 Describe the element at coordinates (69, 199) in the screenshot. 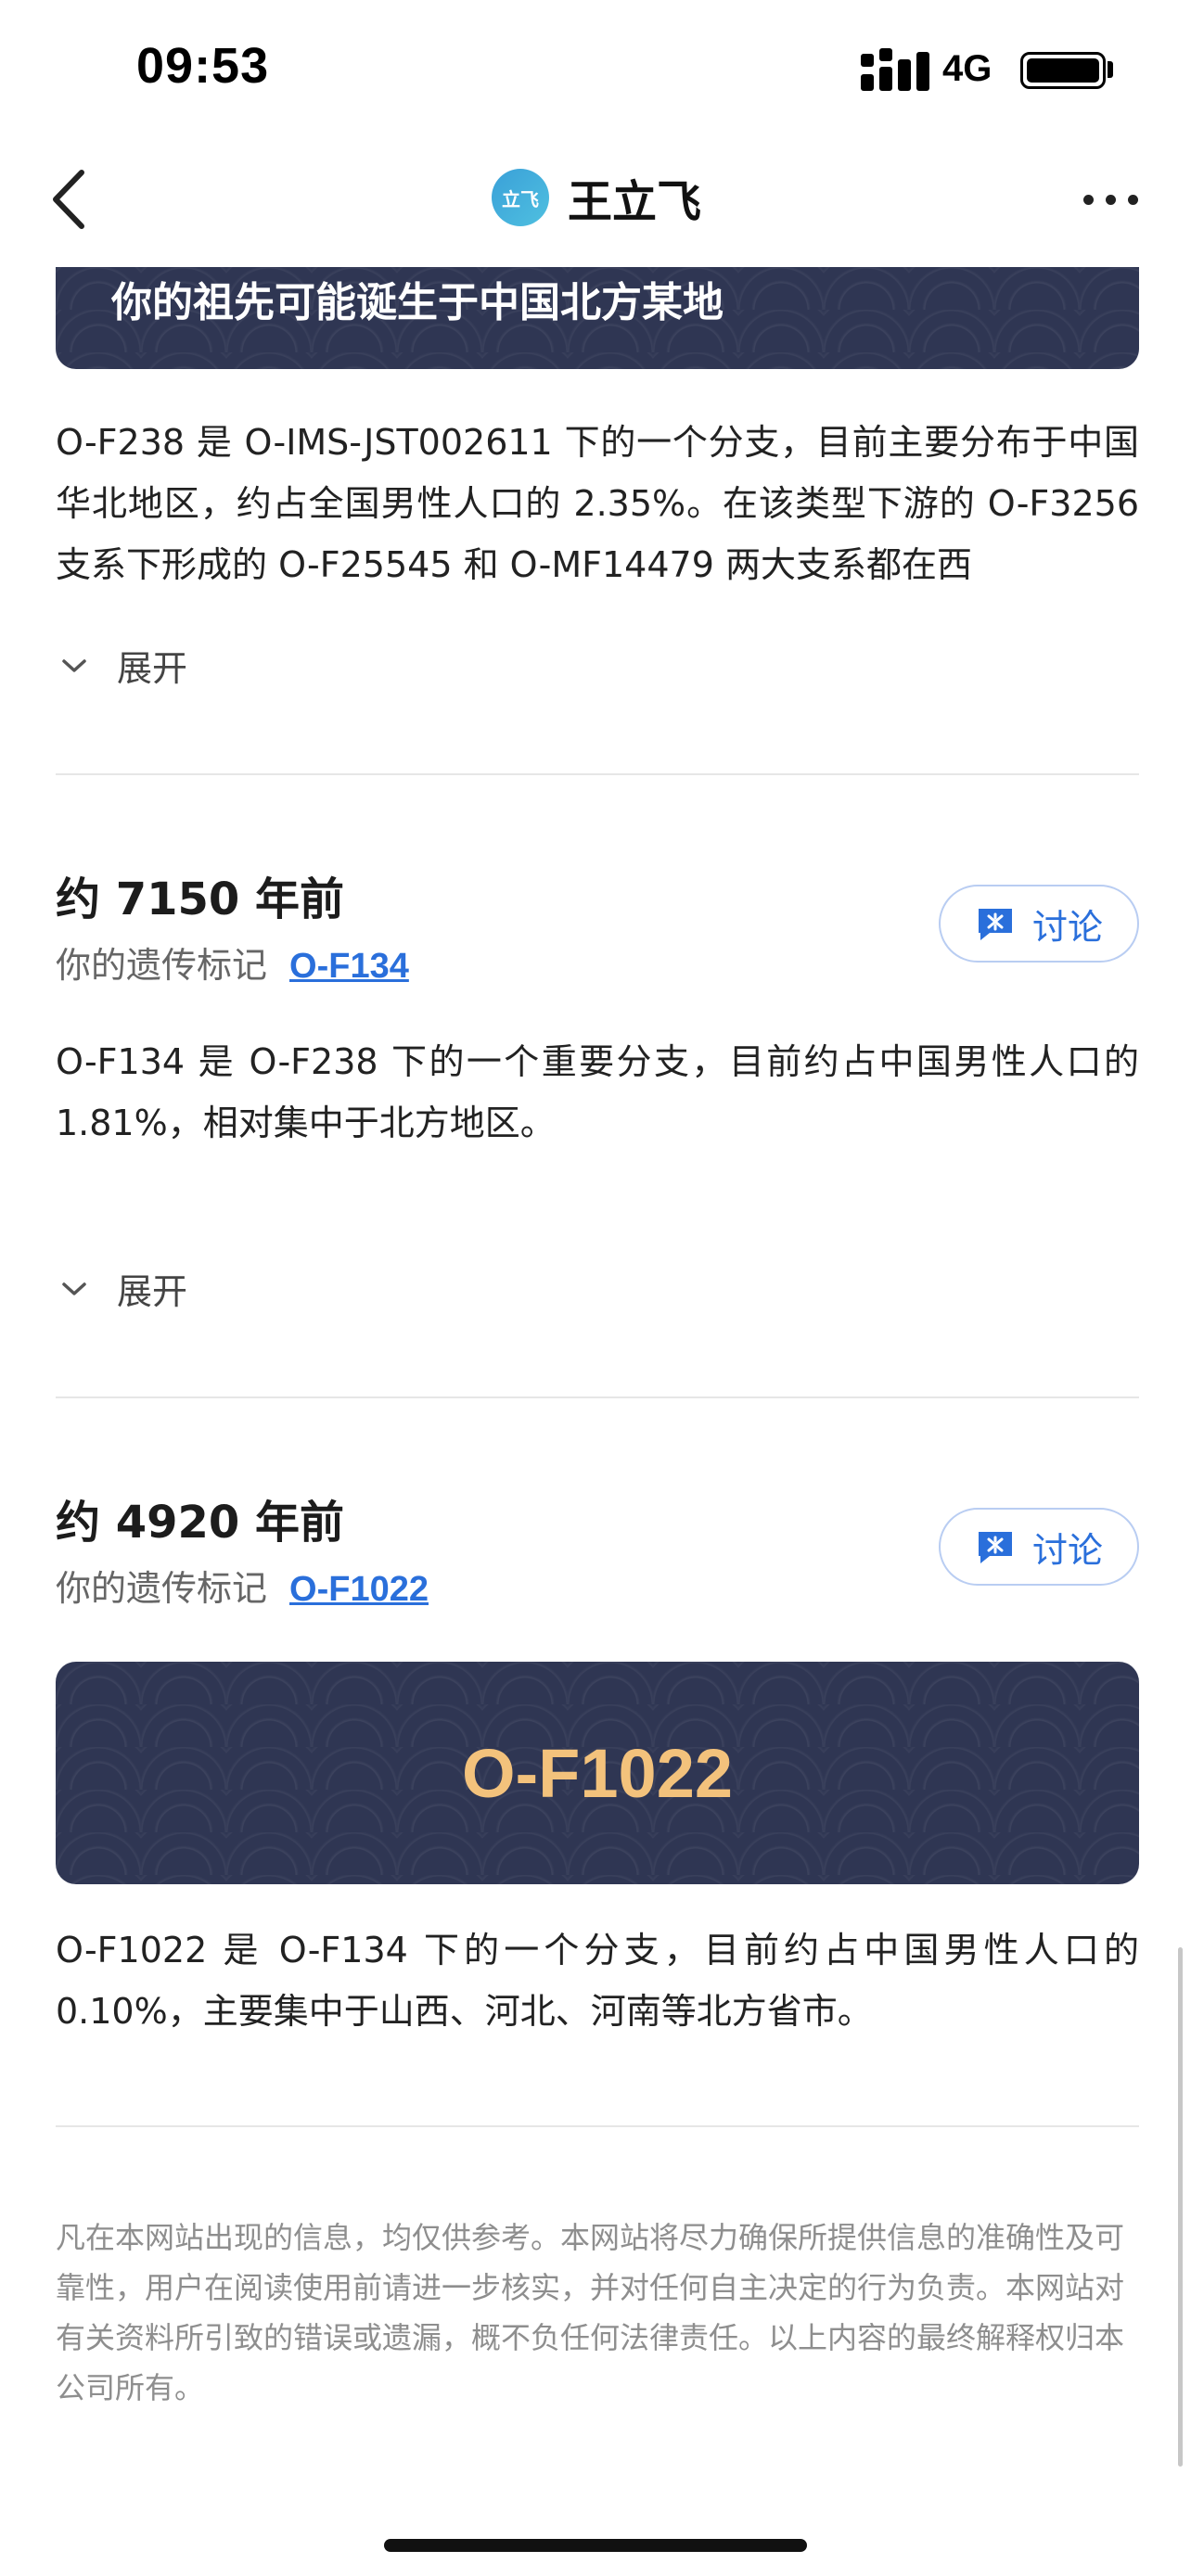

I see `back-arrow-icon` at that location.